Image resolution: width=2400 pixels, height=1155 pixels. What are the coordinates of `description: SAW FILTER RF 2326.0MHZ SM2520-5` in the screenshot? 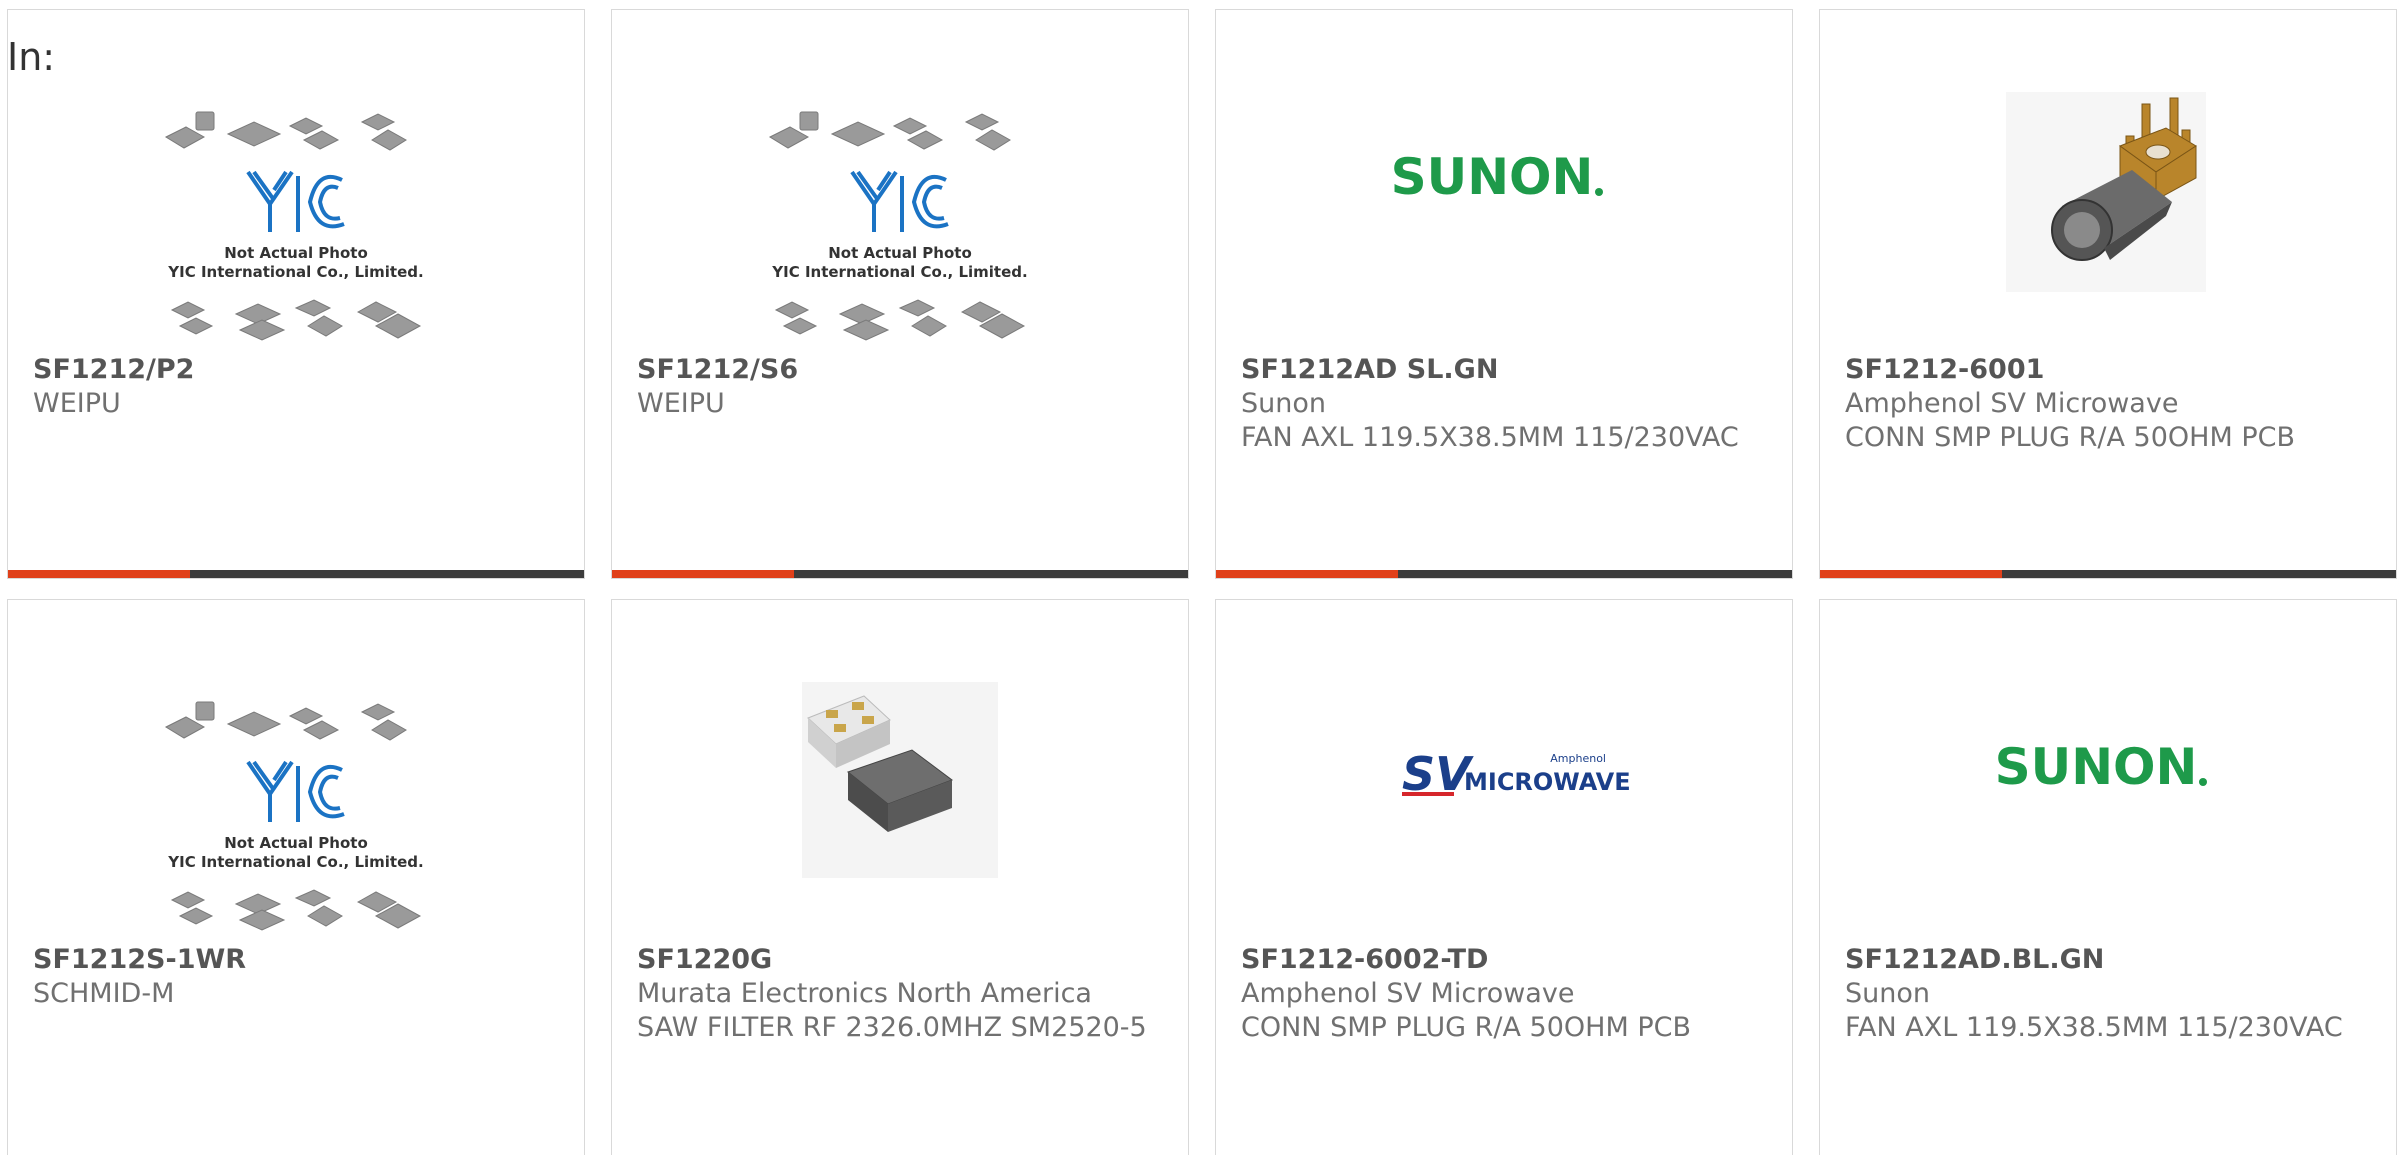 It's located at (892, 1027).